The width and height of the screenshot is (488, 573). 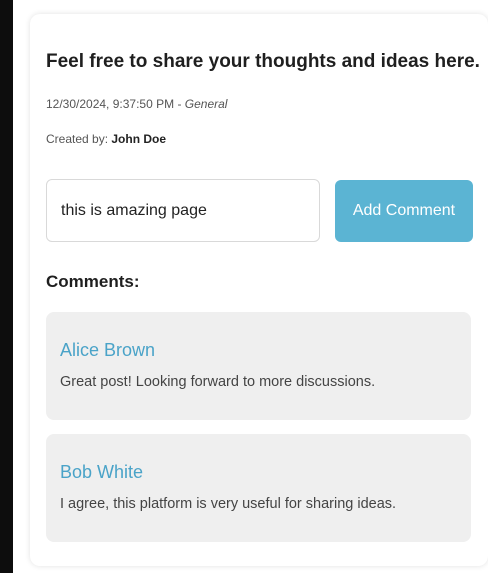 I want to click on comment-author-name: Alice Brown, so click(x=107, y=350).